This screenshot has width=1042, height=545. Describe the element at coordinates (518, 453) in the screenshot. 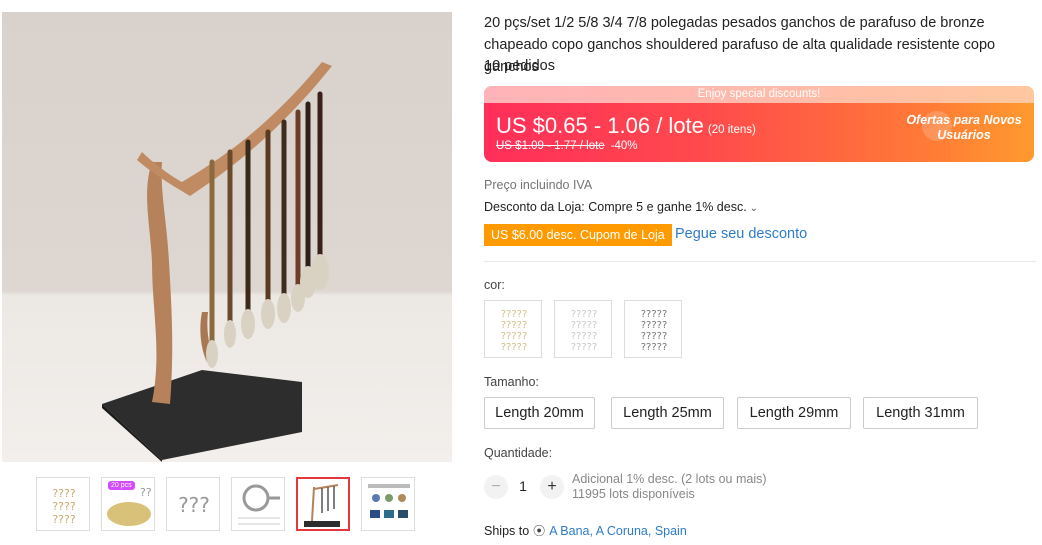

I see `quantity-label: Quantidade:` at that location.